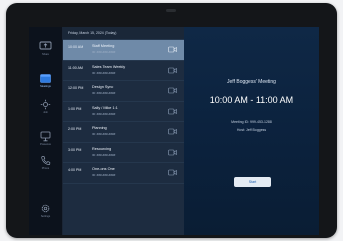 This screenshot has width=343, height=241. I want to click on meeting-detail-time: 10:00 AM - 11:00 AM, so click(251, 100).